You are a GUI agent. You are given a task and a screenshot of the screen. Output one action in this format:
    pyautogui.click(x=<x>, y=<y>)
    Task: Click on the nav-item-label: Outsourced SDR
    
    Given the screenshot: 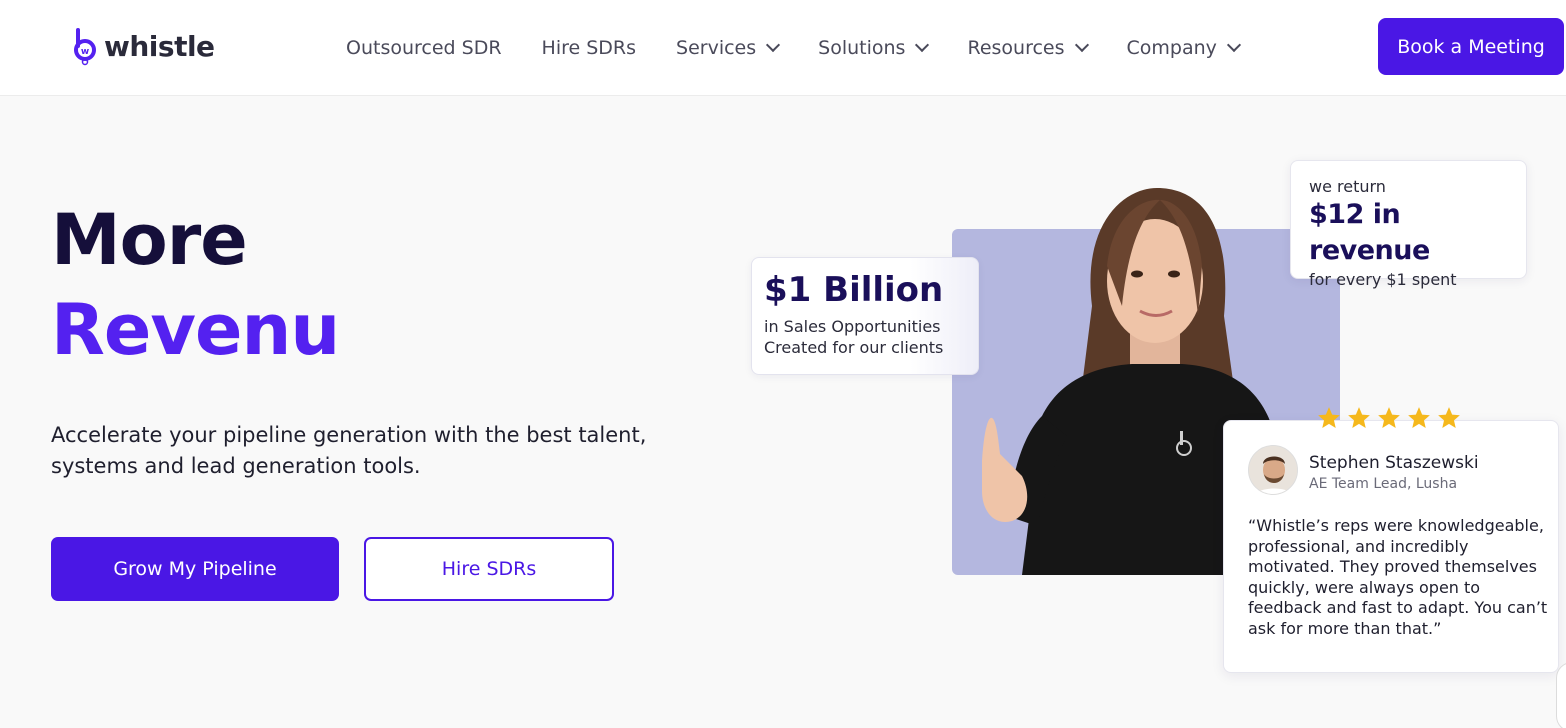 What is the action you would take?
    pyautogui.click(x=424, y=48)
    